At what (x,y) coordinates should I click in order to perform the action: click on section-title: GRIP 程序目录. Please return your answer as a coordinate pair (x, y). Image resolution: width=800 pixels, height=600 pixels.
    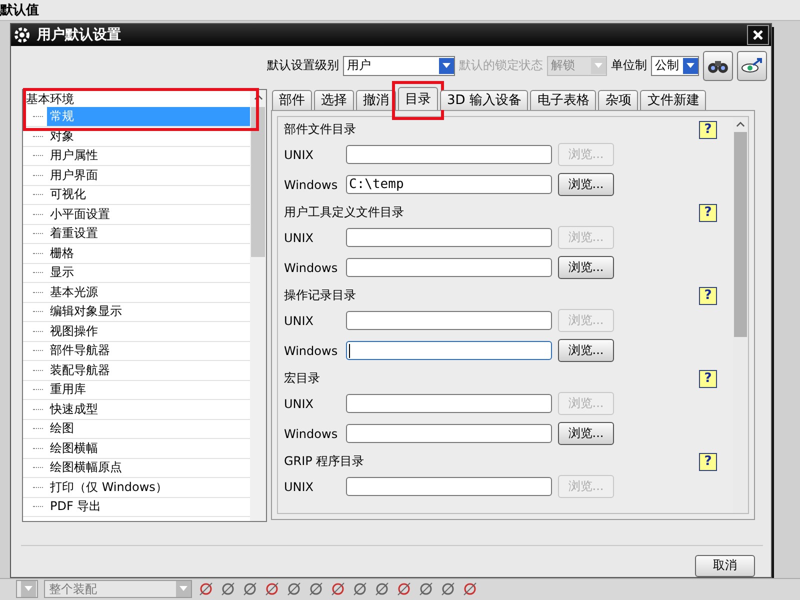
    Looking at the image, I should click on (324, 461).